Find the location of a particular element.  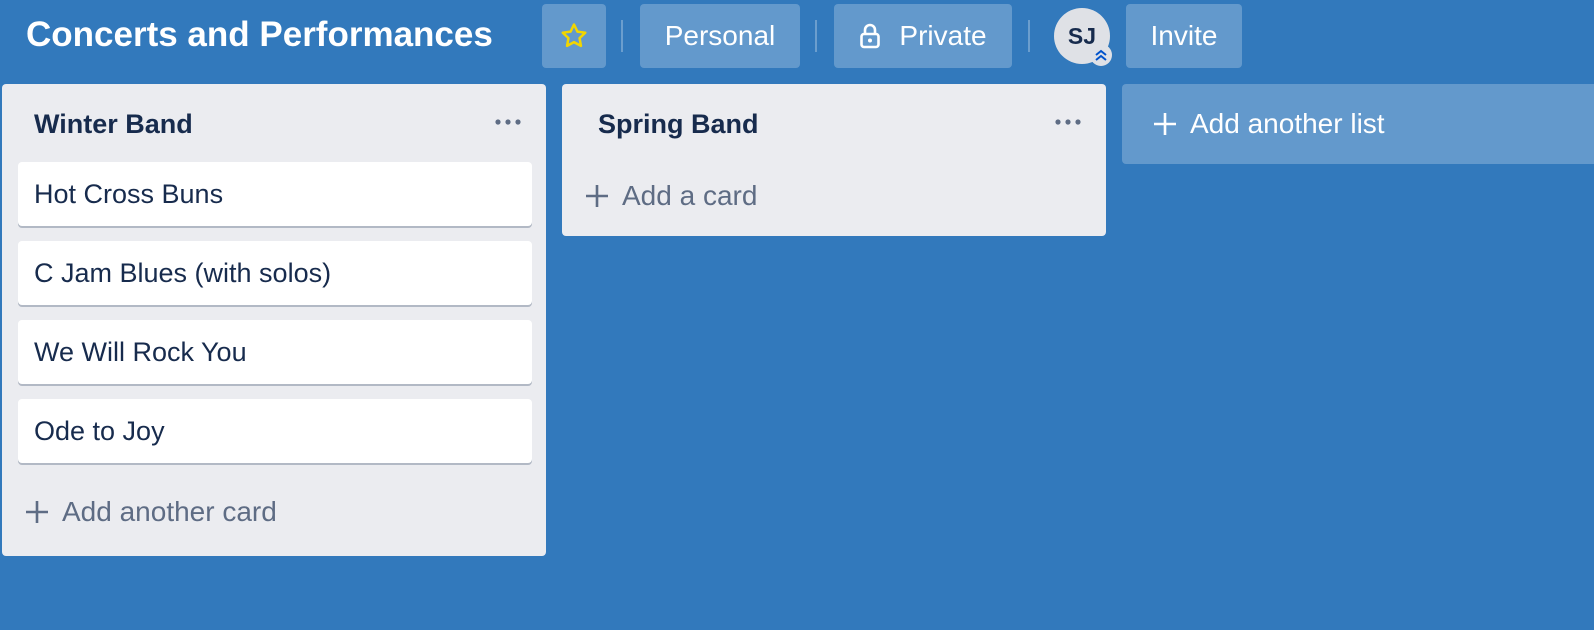

invite-label: Invite is located at coordinates (1184, 35).